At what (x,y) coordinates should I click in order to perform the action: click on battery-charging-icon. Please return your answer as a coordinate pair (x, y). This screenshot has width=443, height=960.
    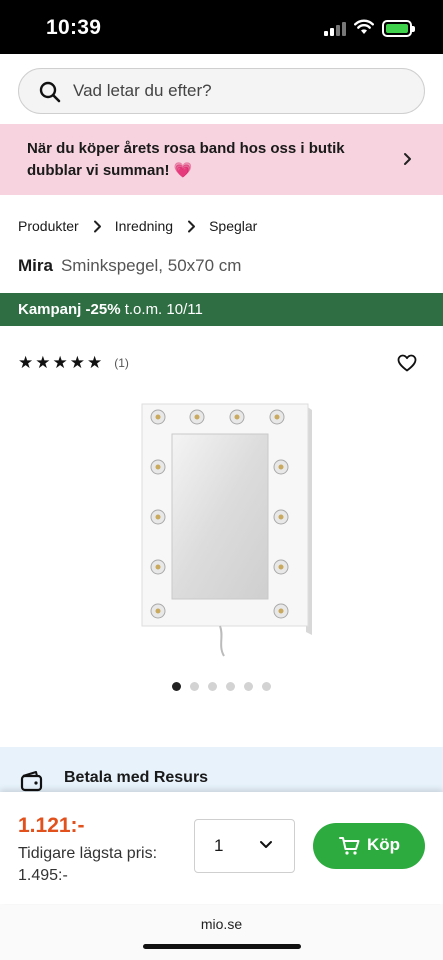
    Looking at the image, I should click on (398, 28).